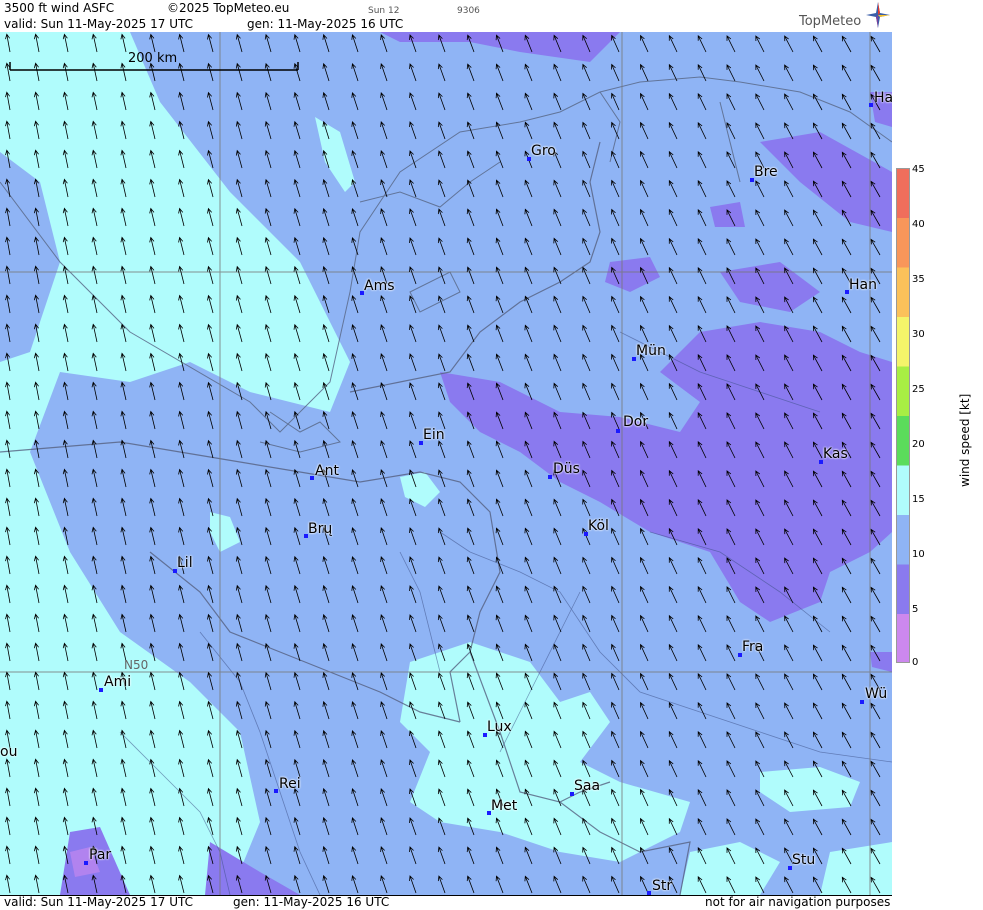 This screenshot has width=983, height=910. Describe the element at coordinates (918, 169) in the screenshot. I see `legend-tick: 45` at that location.